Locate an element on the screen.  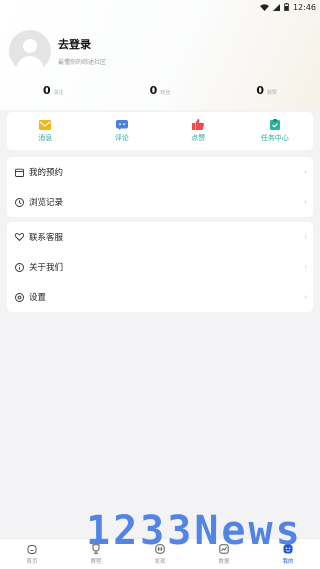
clock-icon is located at coordinates (19, 202).